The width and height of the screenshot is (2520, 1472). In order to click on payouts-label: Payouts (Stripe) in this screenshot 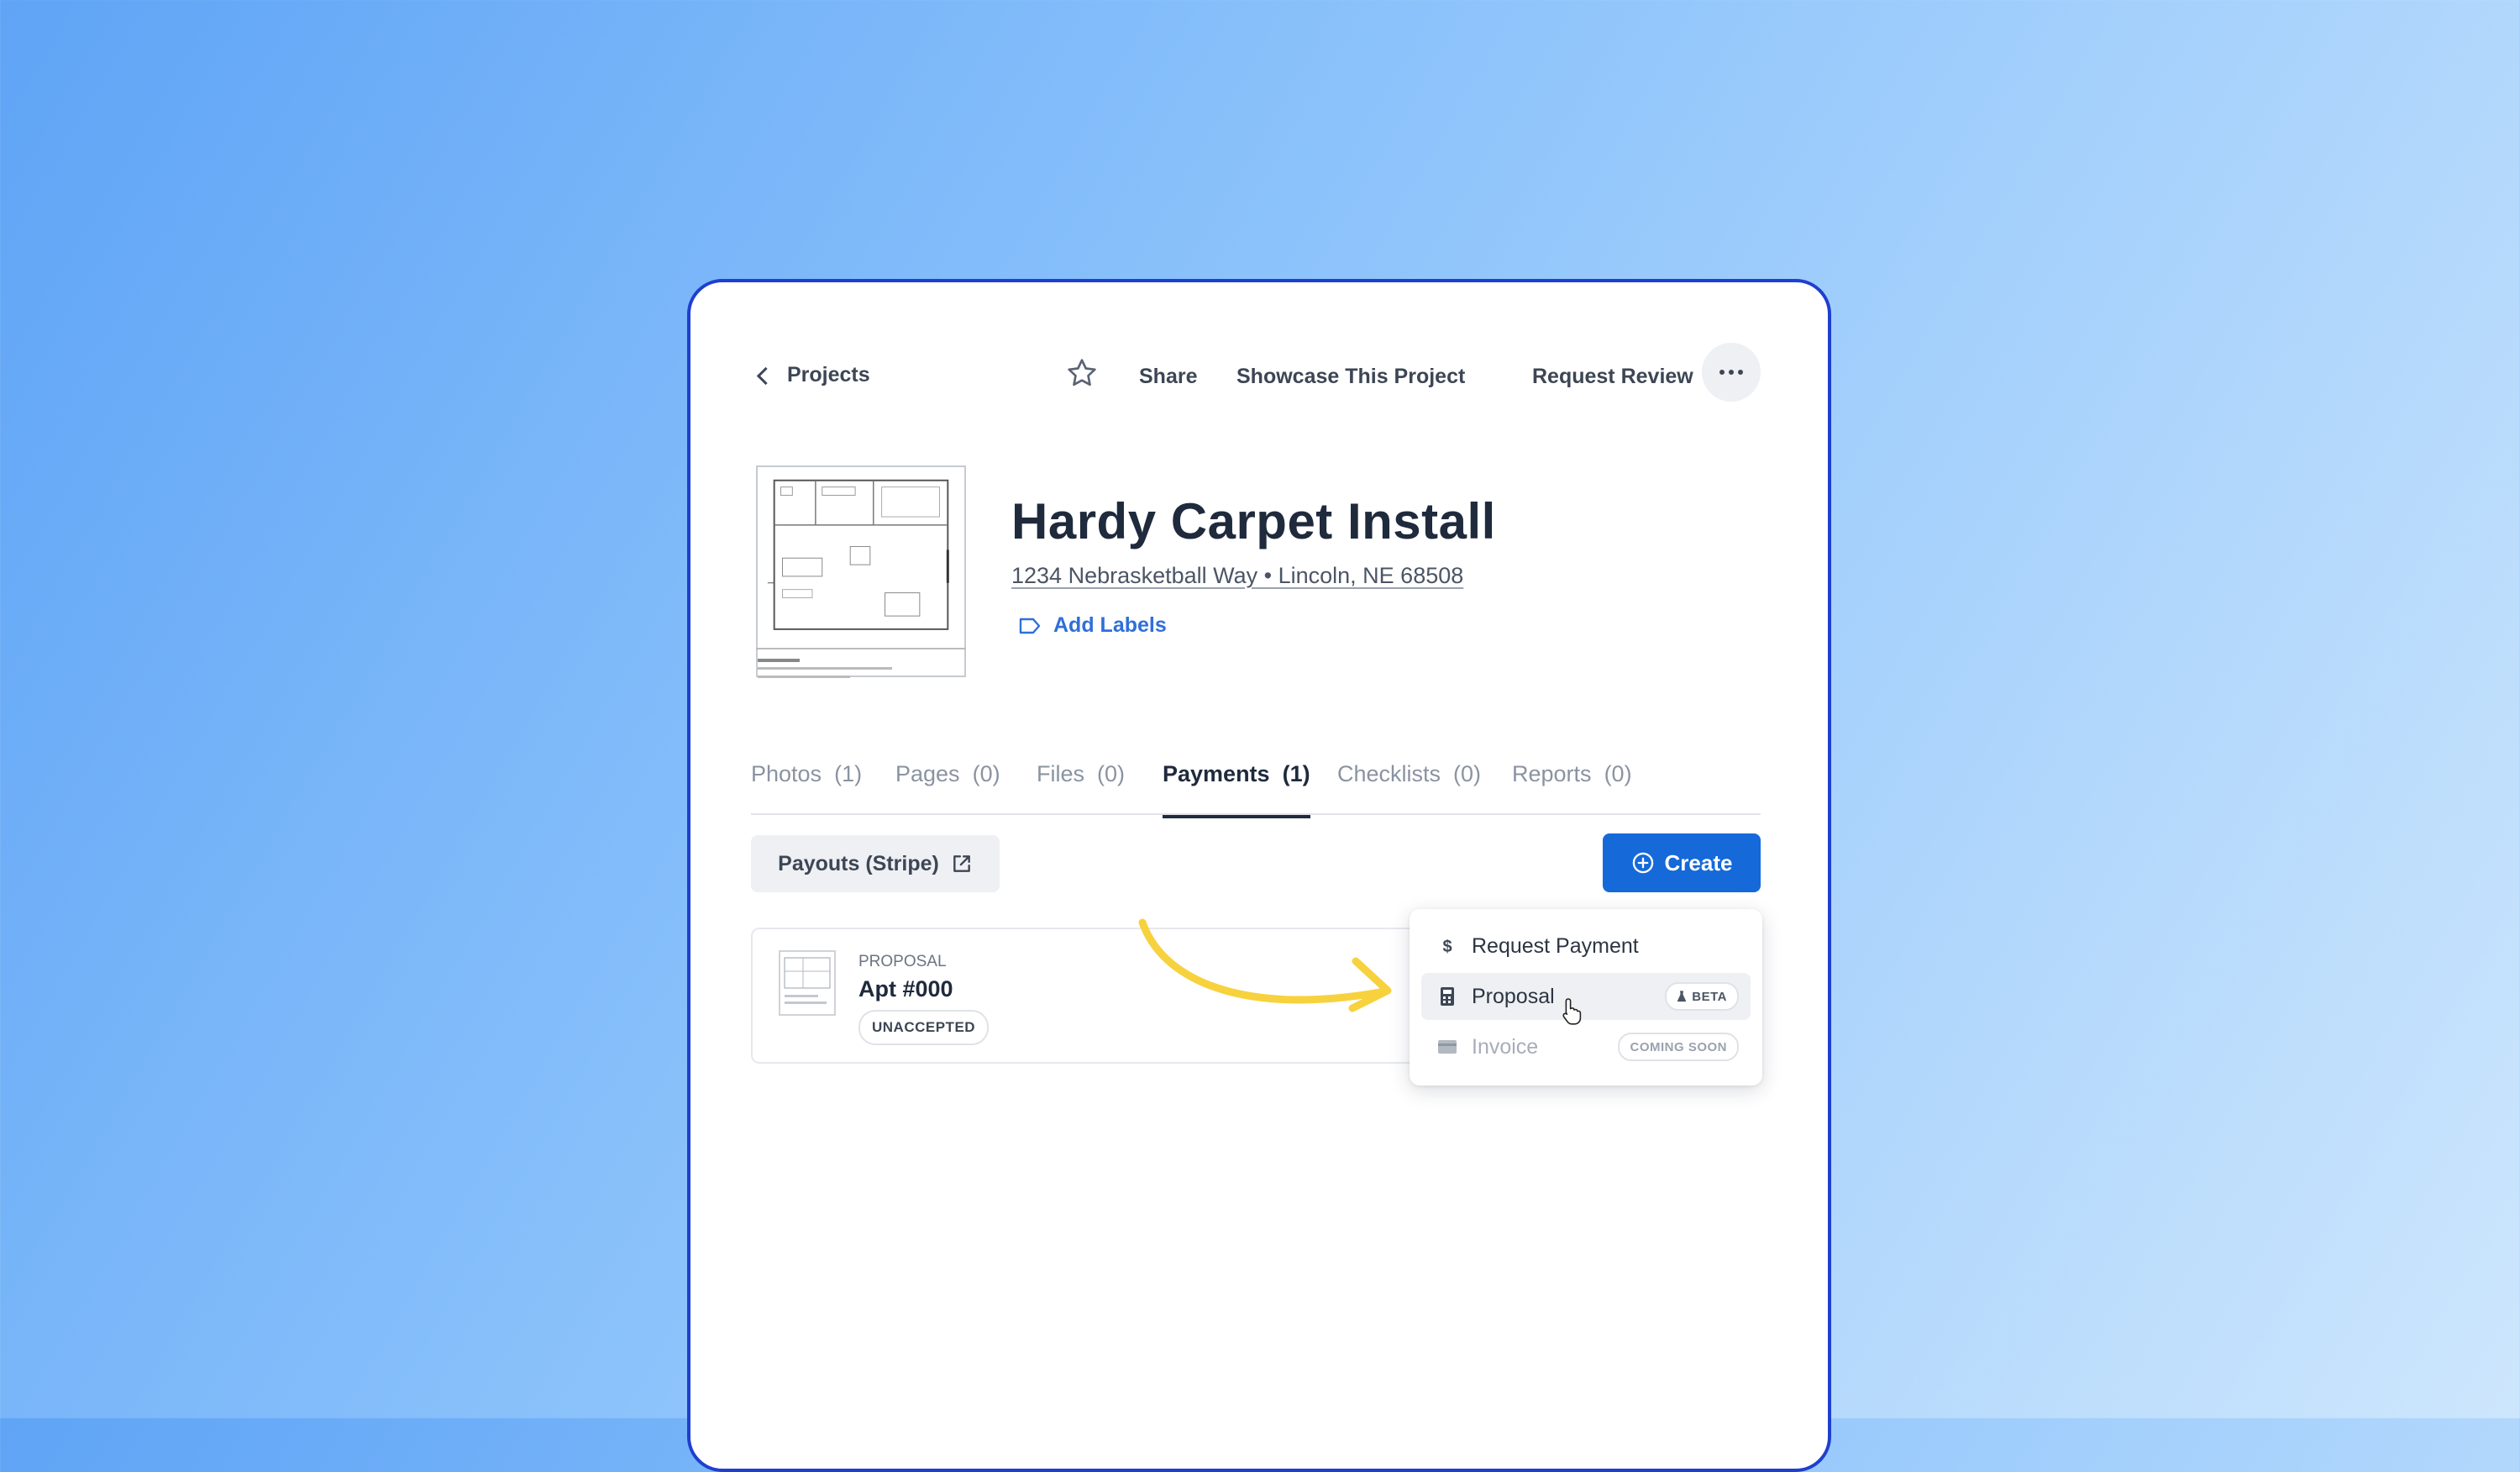, I will do `click(858, 863)`.